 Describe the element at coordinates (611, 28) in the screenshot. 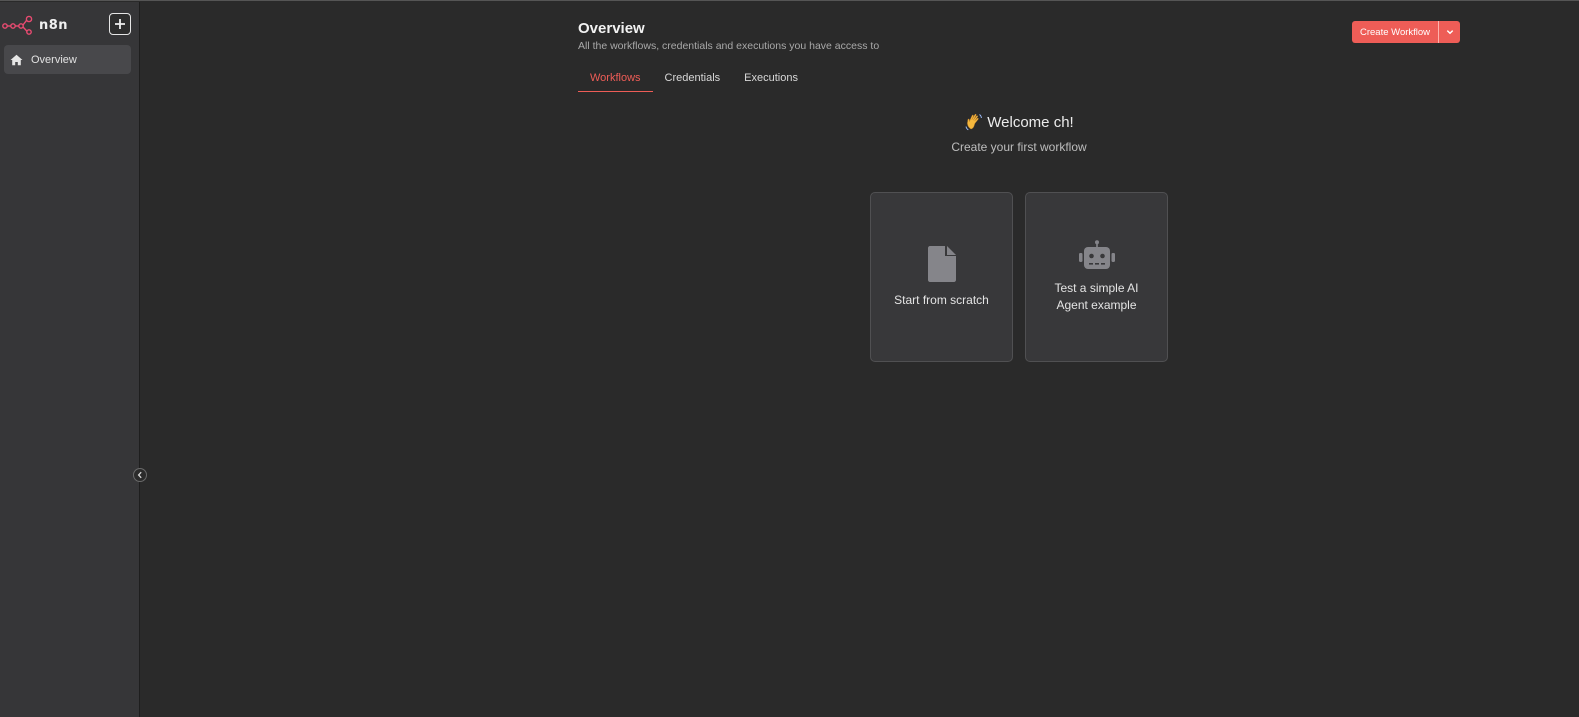

I see `page-title: Overview` at that location.